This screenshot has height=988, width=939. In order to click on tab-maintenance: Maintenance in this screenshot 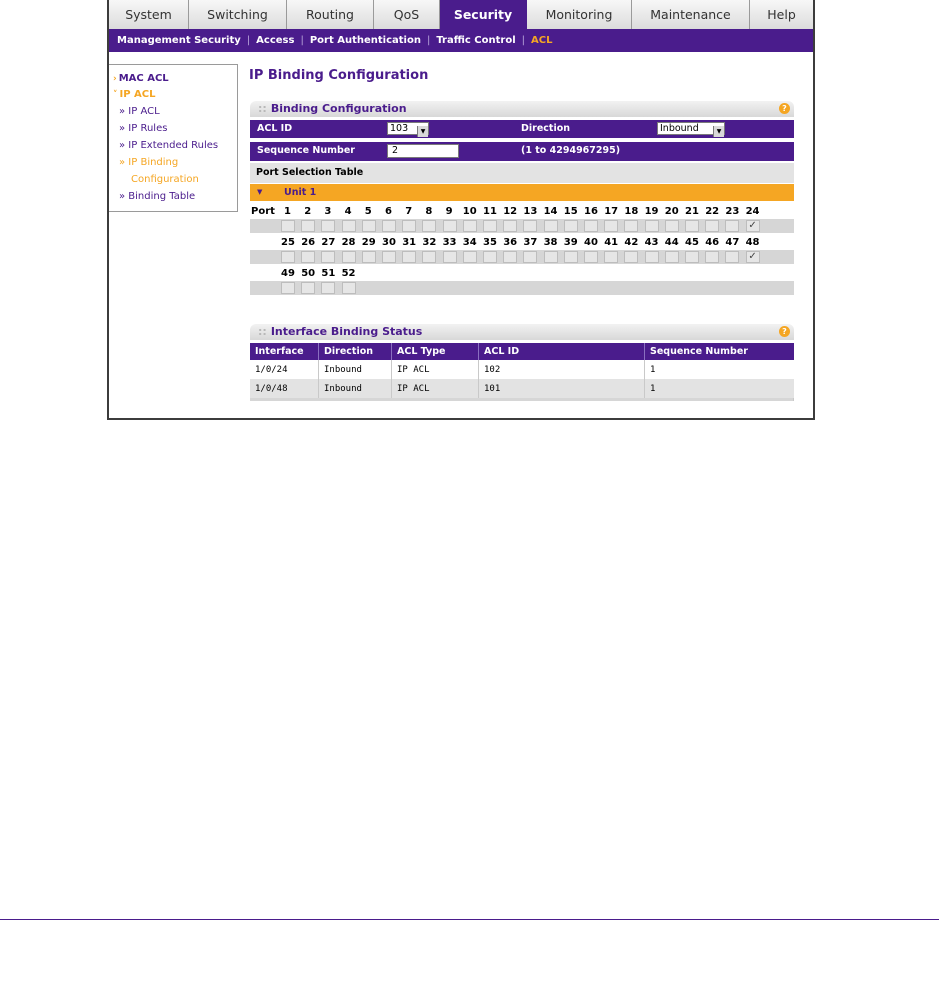, I will do `click(691, 14)`.